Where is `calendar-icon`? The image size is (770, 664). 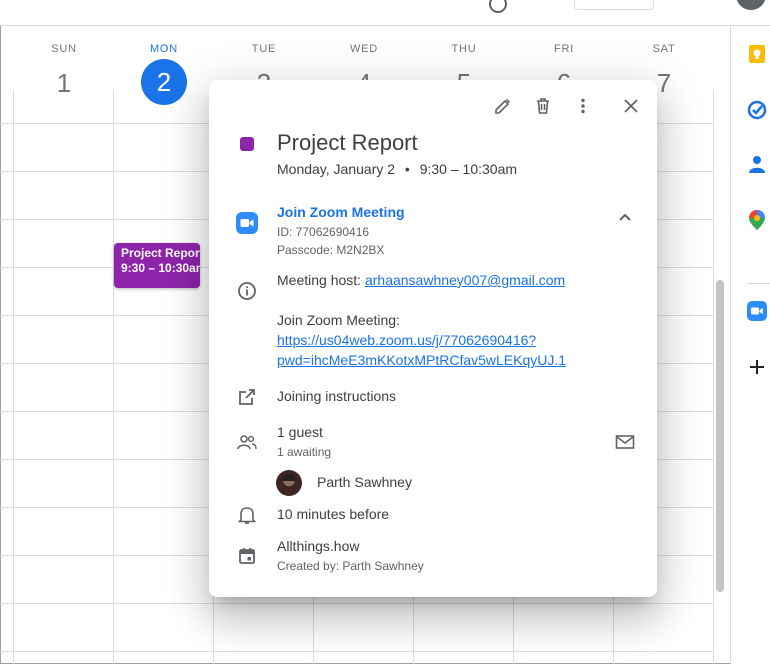
calendar-icon is located at coordinates (247, 556).